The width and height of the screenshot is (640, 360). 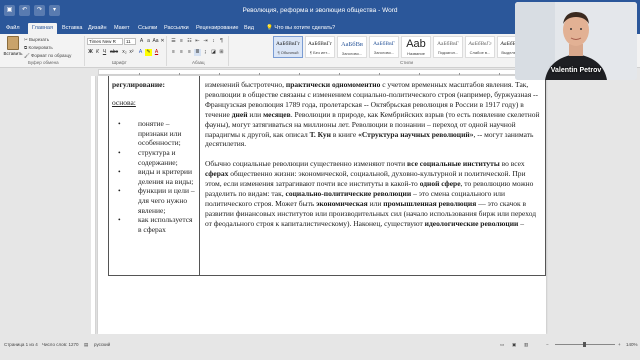 What do you see at coordinates (155, 224) in the screenshot?
I see `list-item: • как используется в сферах` at bounding box center [155, 224].